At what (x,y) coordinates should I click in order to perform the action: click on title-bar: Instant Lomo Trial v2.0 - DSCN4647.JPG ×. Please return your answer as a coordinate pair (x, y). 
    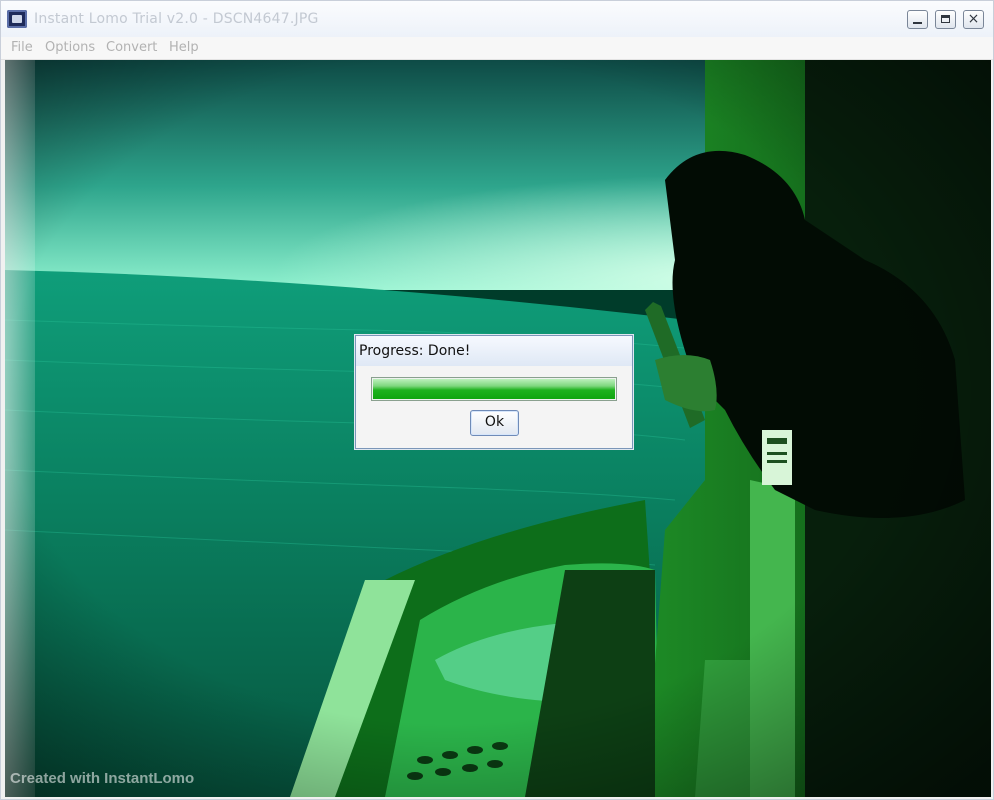
    Looking at the image, I should click on (497, 19).